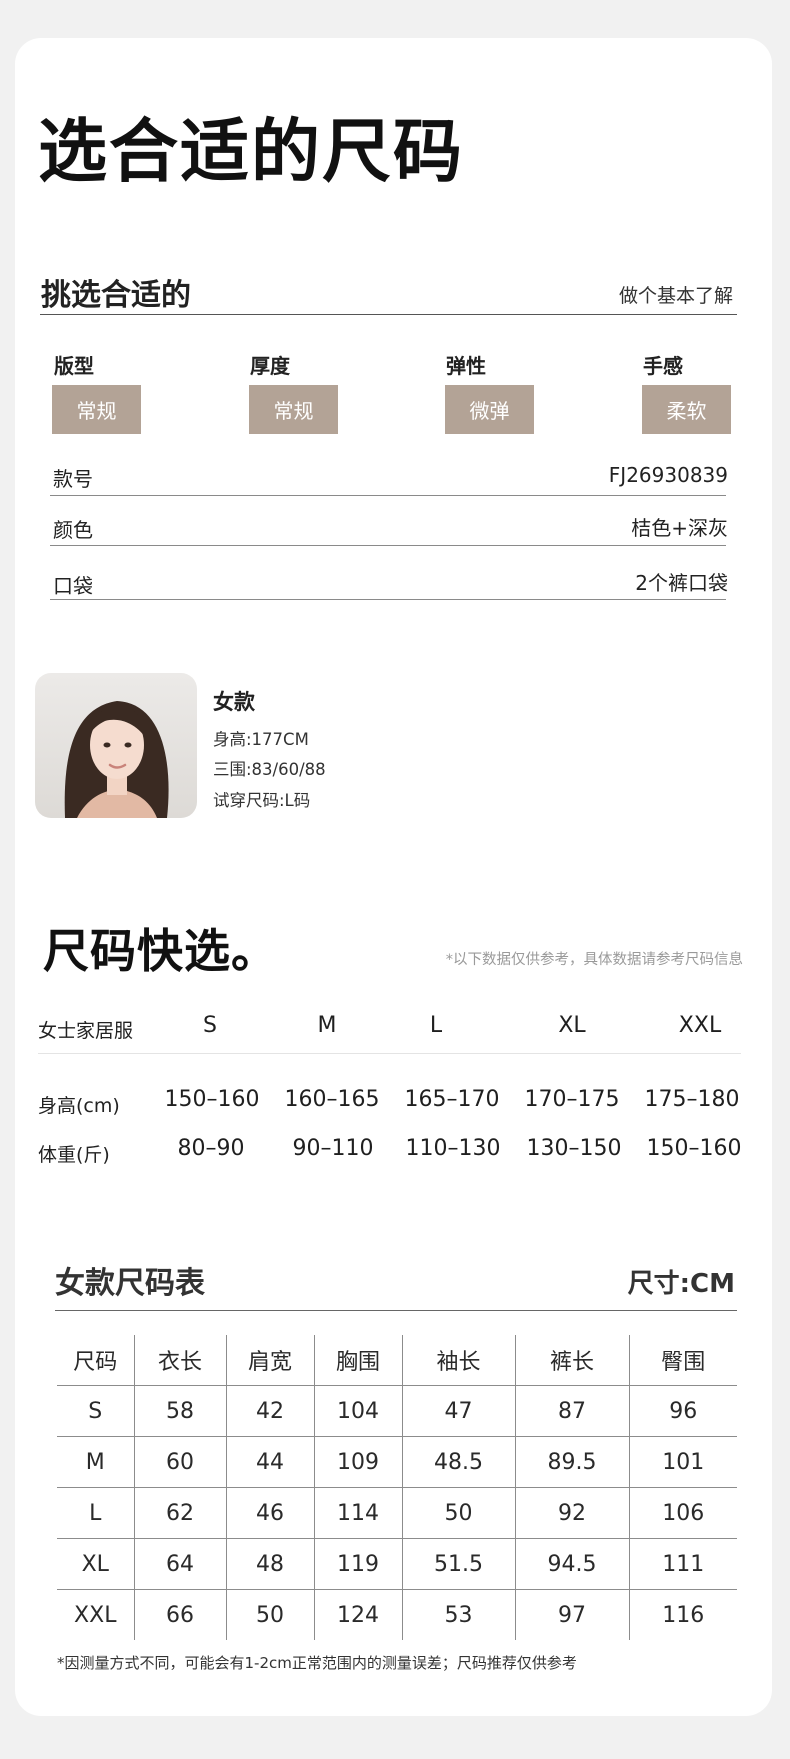 The height and width of the screenshot is (1759, 790). Describe the element at coordinates (594, 960) in the screenshot. I see `quick-select-note: *以下数据仅供参考，具体数据请参考尺码信息` at that location.